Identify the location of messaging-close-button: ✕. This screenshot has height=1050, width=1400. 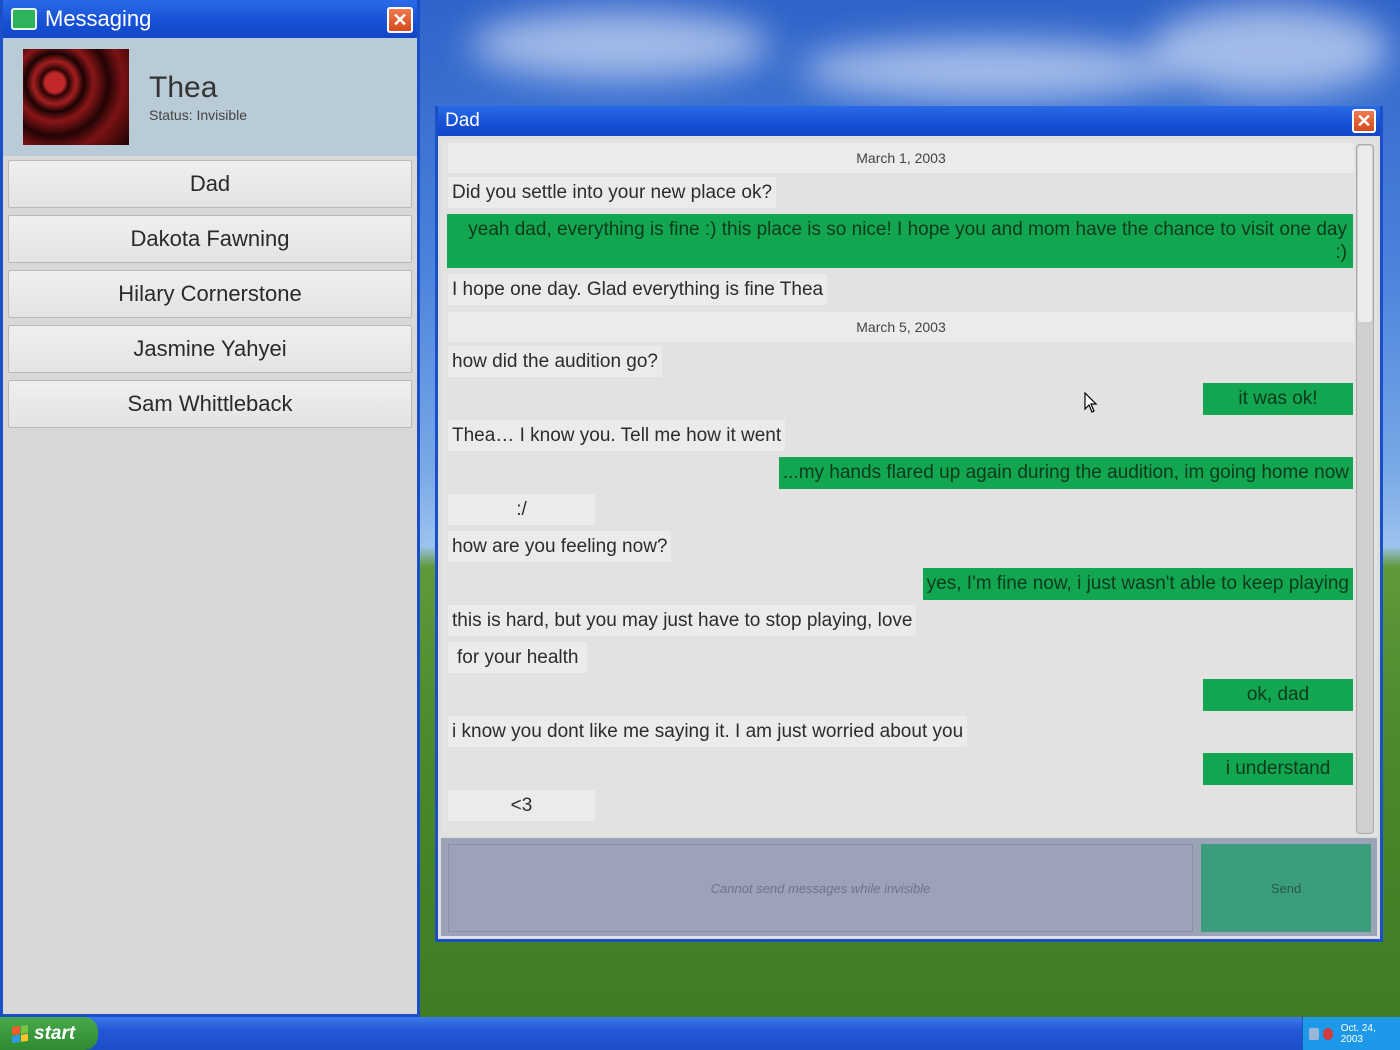
(400, 20).